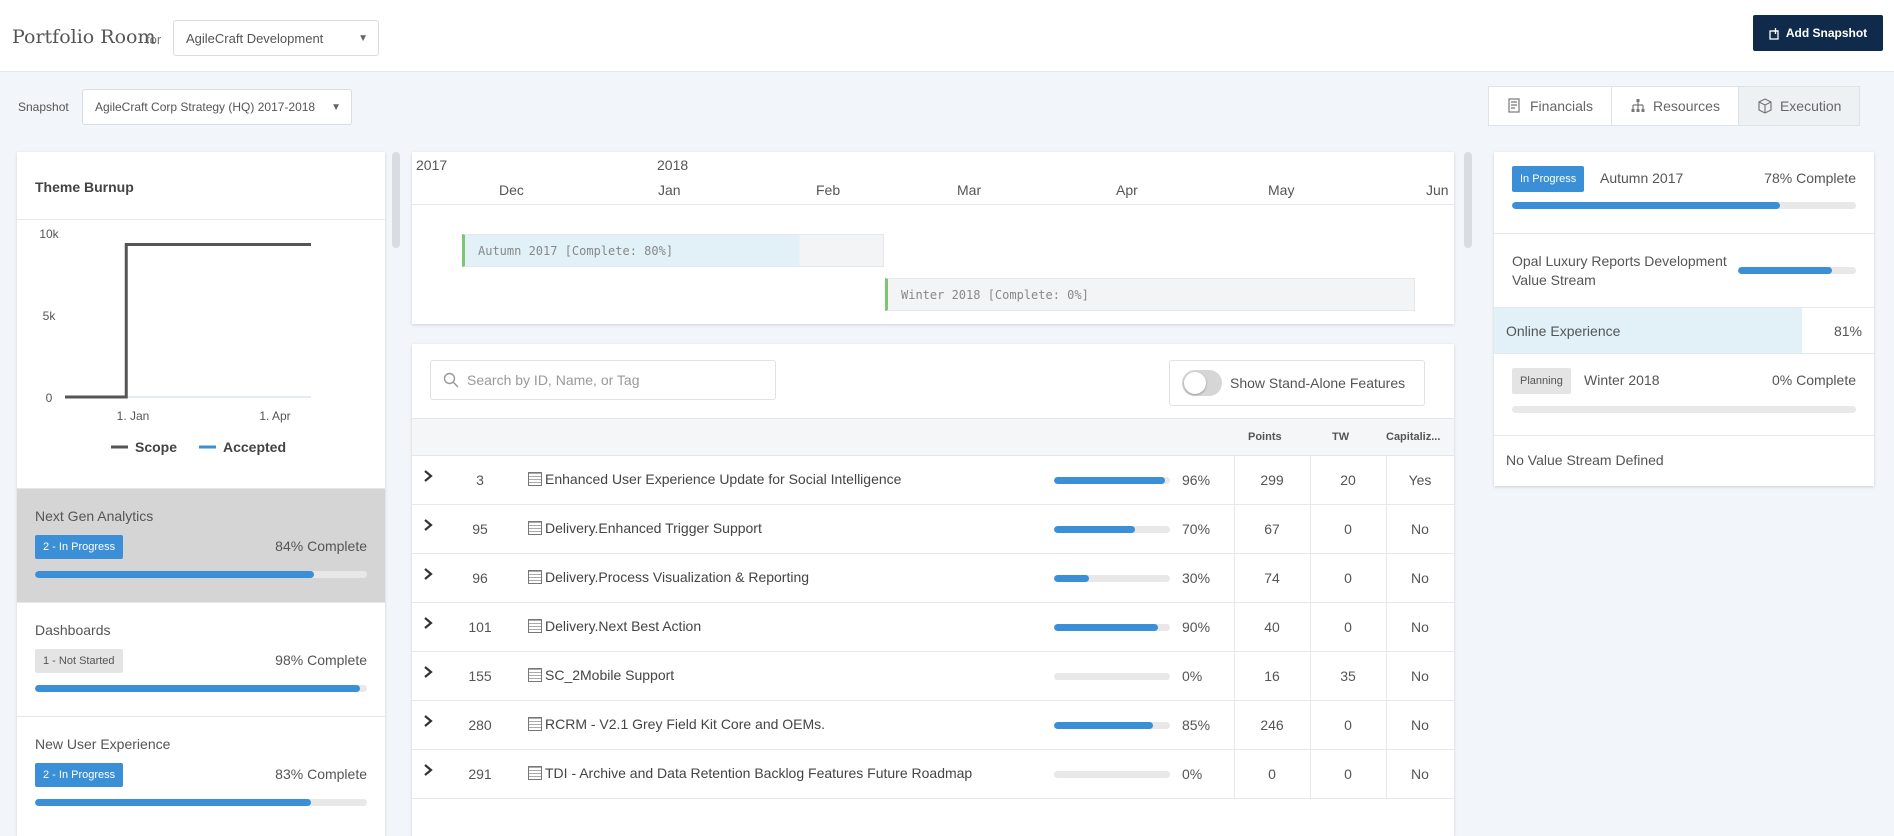  Describe the element at coordinates (321, 774) in the screenshot. I see `theme-percent: 83% Complete` at that location.